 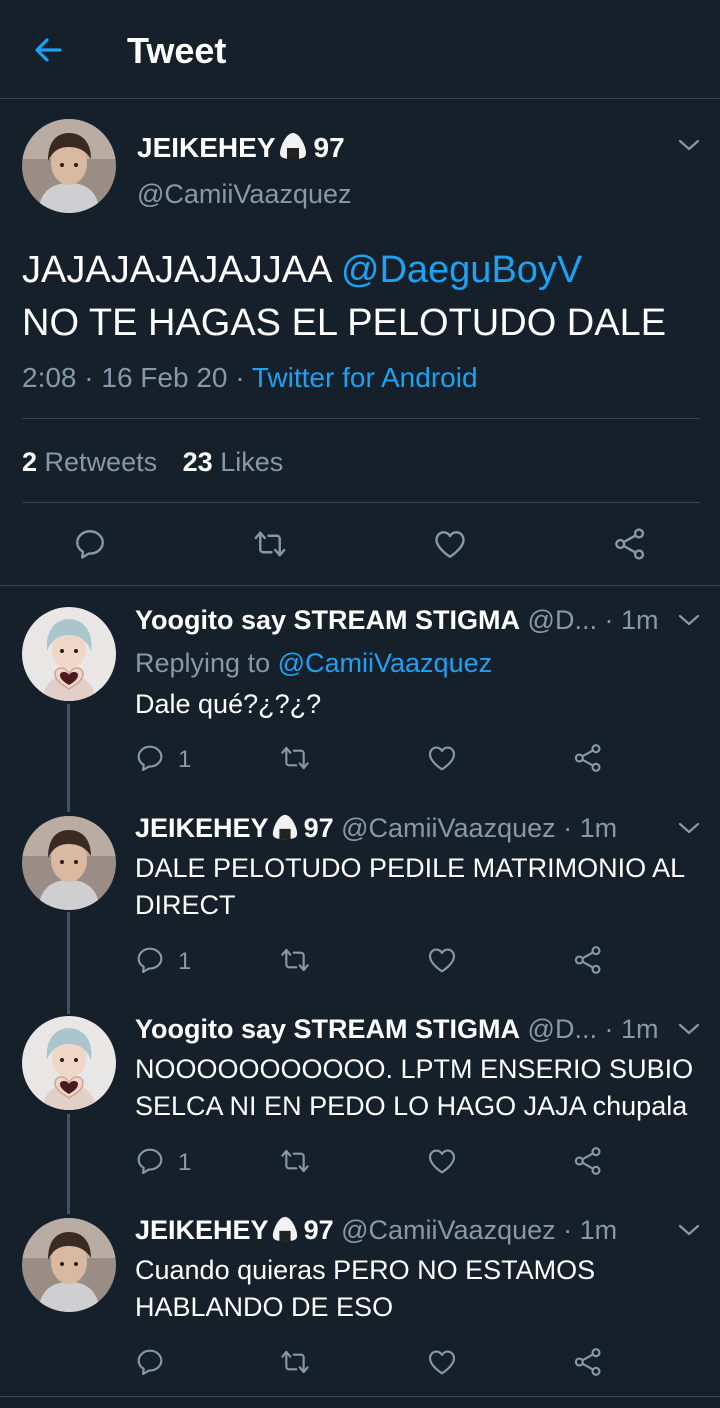 What do you see at coordinates (360, 49) in the screenshot?
I see `top-bar: Tweet` at bounding box center [360, 49].